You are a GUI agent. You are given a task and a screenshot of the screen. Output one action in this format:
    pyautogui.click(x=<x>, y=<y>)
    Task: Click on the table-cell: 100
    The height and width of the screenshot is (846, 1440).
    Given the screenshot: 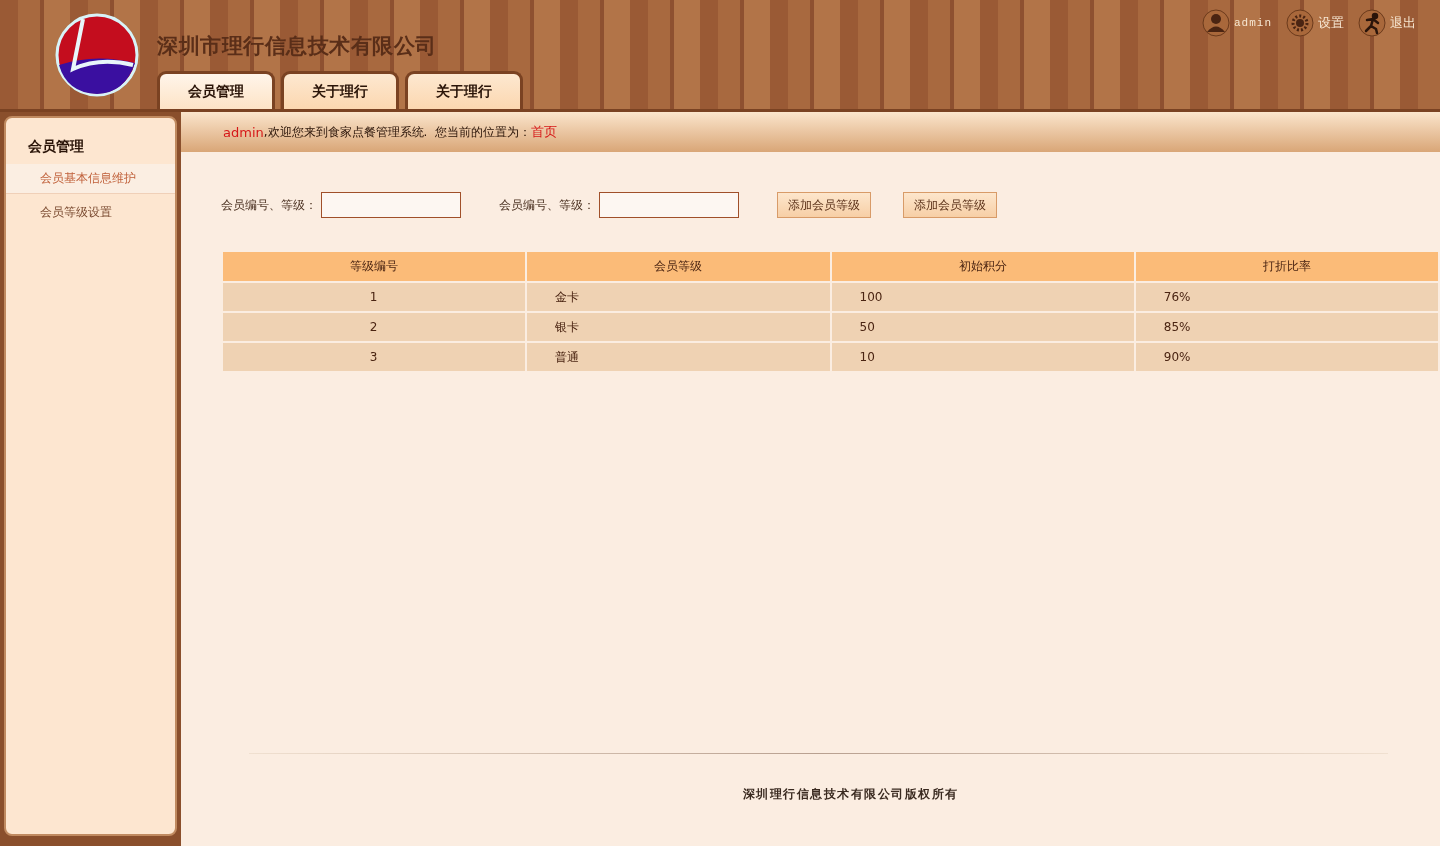 What is the action you would take?
    pyautogui.click(x=982, y=297)
    